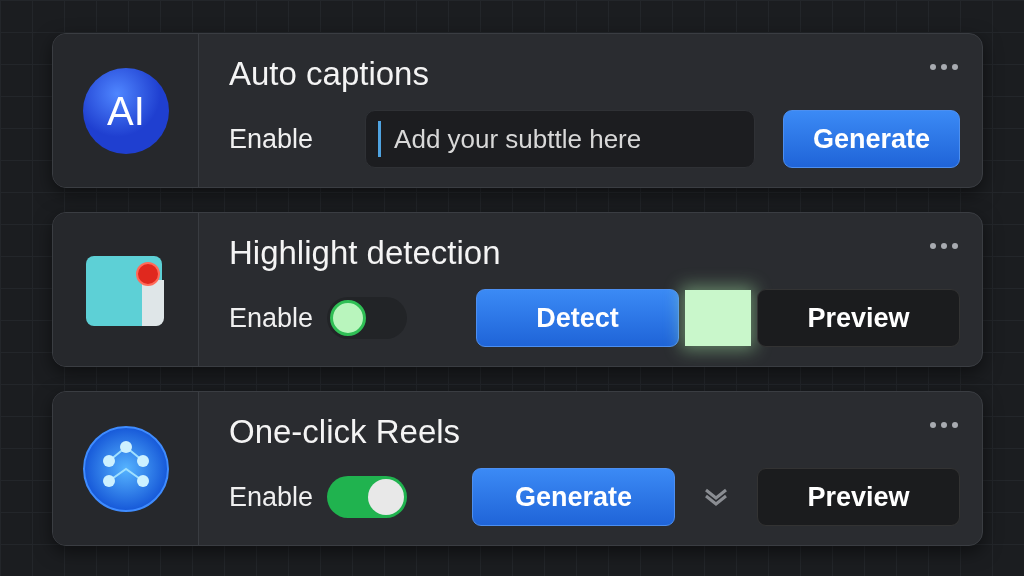  Describe the element at coordinates (716, 497) in the screenshot. I see `double-chevron-icon` at that location.